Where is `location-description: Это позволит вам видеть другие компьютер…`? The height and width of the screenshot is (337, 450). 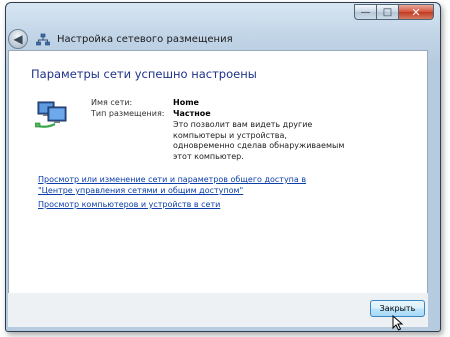
location-description: Это позволит вам видеть другие компьютер… is located at coordinates (259, 140).